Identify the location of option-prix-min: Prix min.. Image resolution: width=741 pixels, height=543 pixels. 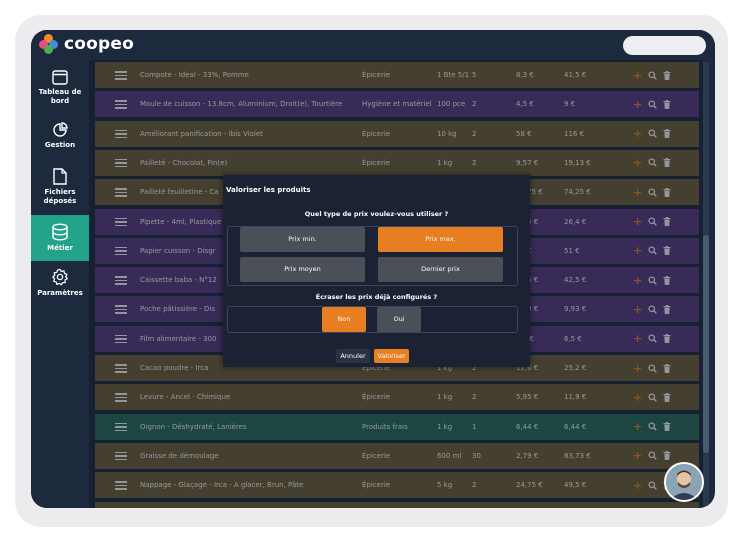
(302, 239).